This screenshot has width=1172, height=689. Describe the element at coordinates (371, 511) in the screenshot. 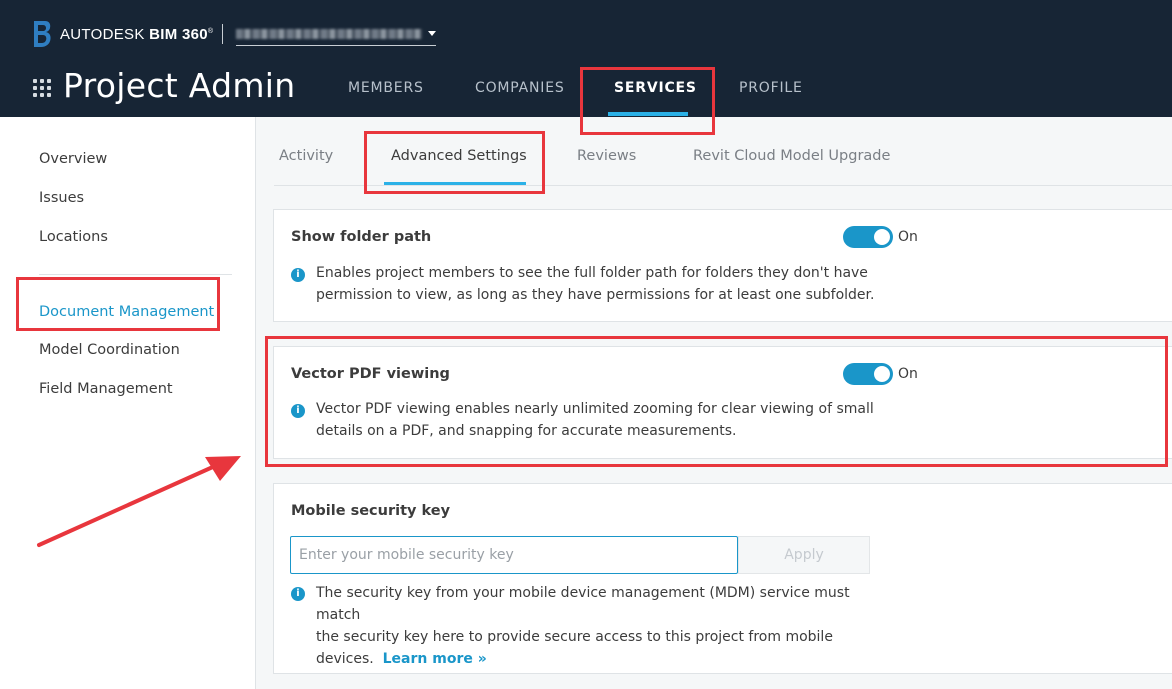

I see `mobile-key-title: Mobile security key` at that location.